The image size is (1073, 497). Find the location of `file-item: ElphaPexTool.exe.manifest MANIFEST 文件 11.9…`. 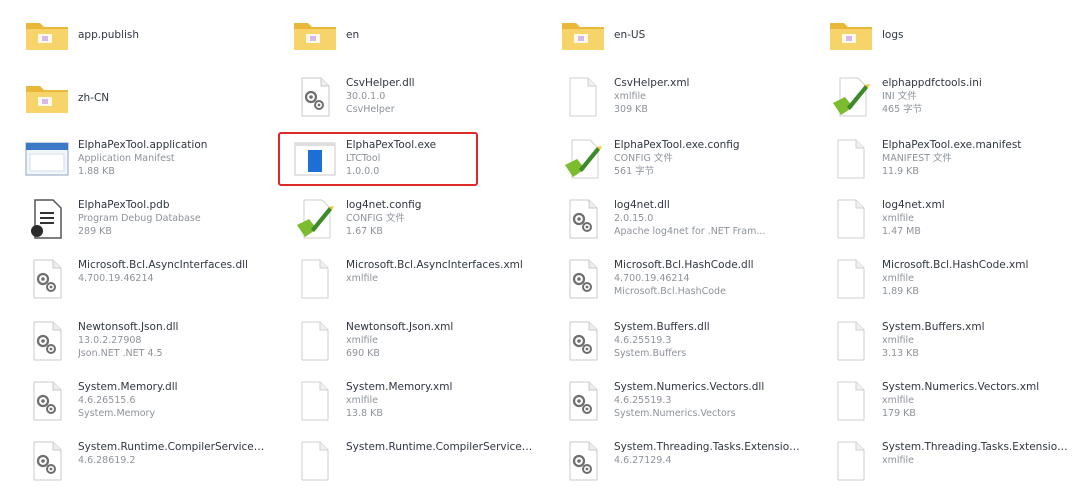

file-item: ElphaPexTool.exe.manifest MANIFEST 文件 11.9… is located at coordinates (938, 159).